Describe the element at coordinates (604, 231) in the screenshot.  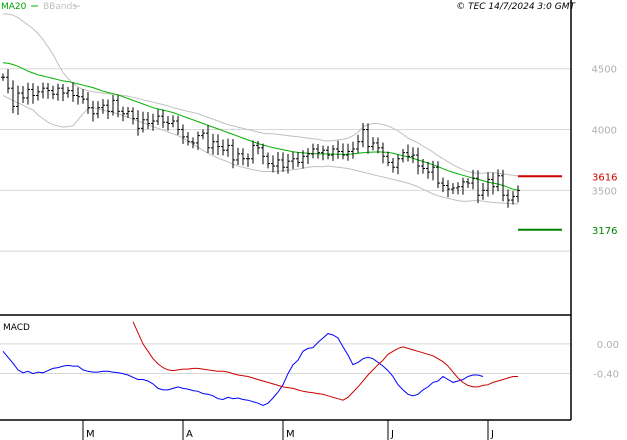
I see `support-label: 3176` at that location.